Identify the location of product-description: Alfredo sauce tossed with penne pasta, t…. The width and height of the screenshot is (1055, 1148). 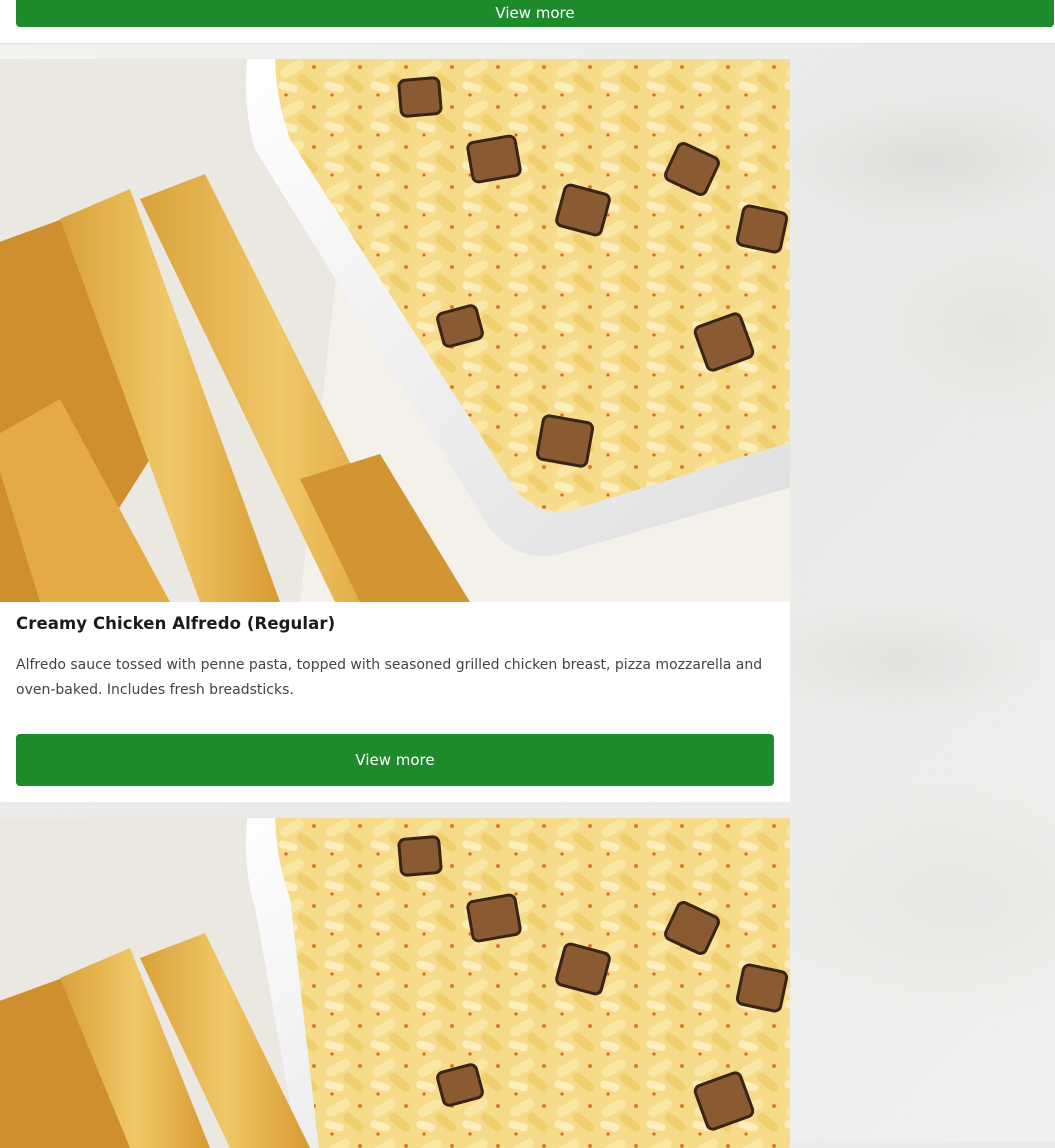
(389, 677).